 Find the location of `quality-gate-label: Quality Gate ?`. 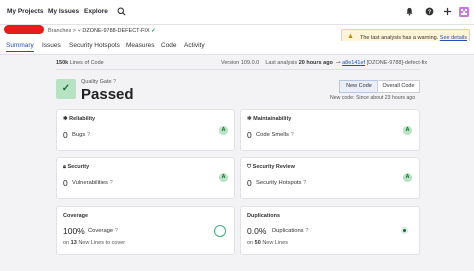

quality-gate-label: Quality Gate ? is located at coordinates (98, 82).